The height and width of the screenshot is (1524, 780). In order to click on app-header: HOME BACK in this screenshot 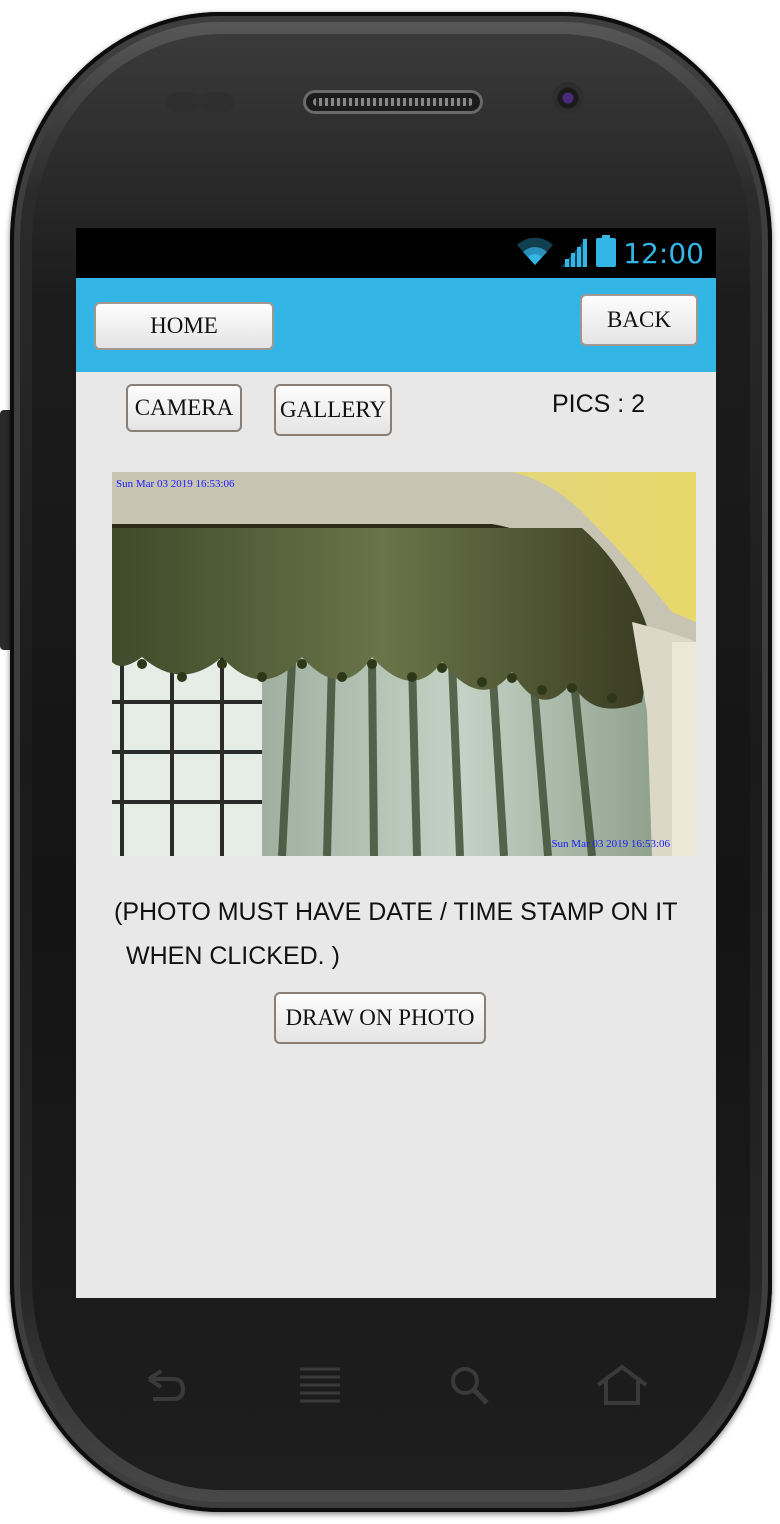, I will do `click(396, 325)`.